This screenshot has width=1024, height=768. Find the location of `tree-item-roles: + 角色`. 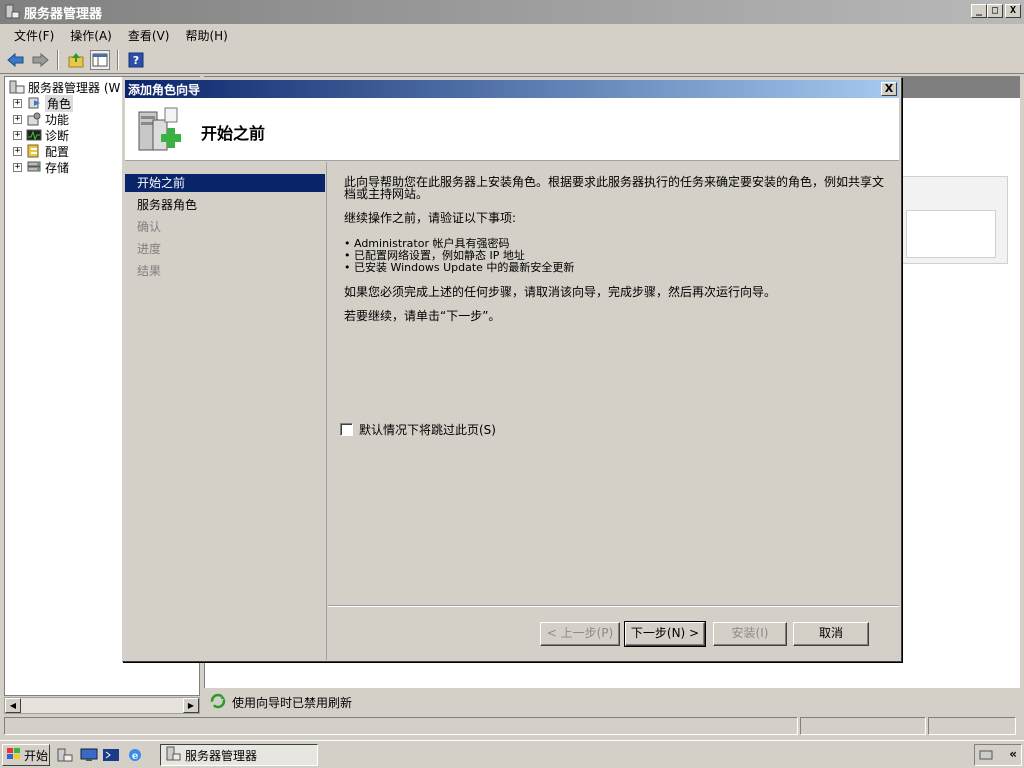

tree-item-roles: + 角色 is located at coordinates (43, 103).